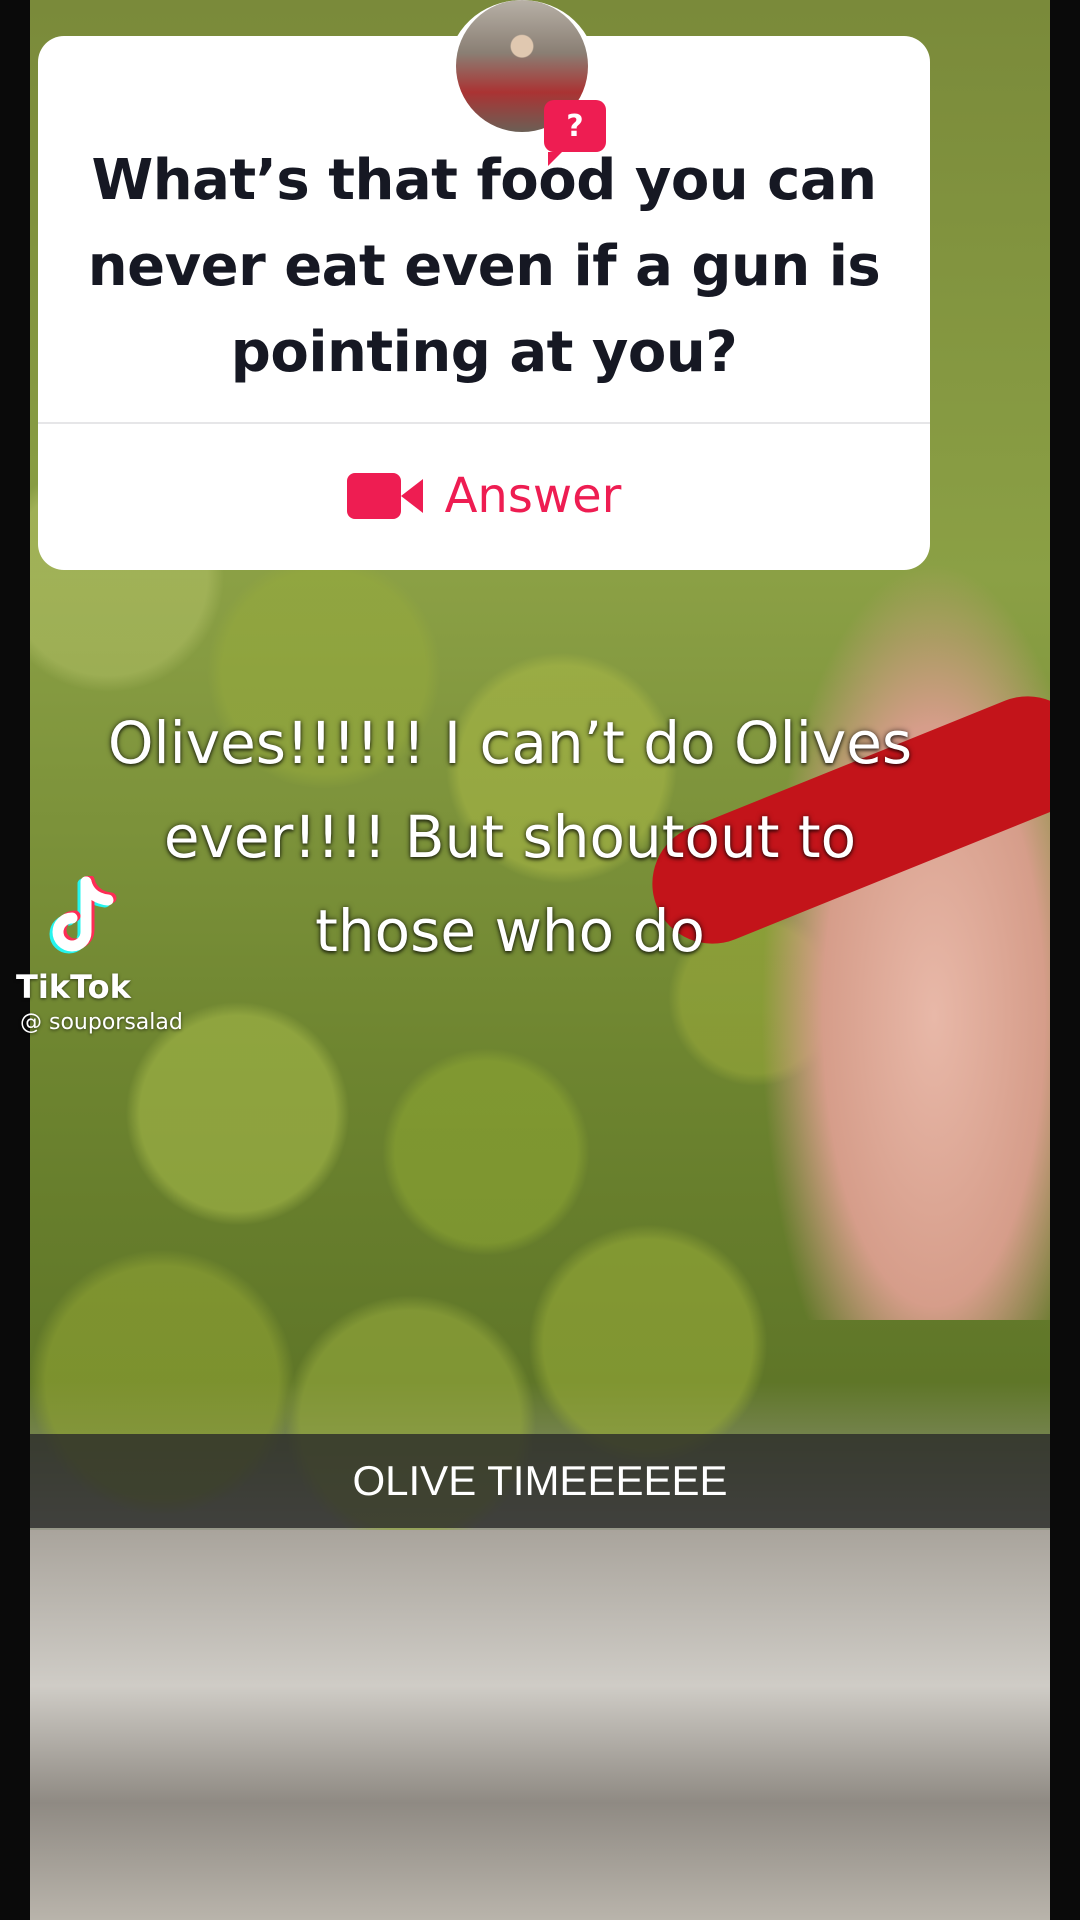 This screenshot has width=1080, height=1920. Describe the element at coordinates (1065, 960) in the screenshot. I see `right-letterbox` at that location.